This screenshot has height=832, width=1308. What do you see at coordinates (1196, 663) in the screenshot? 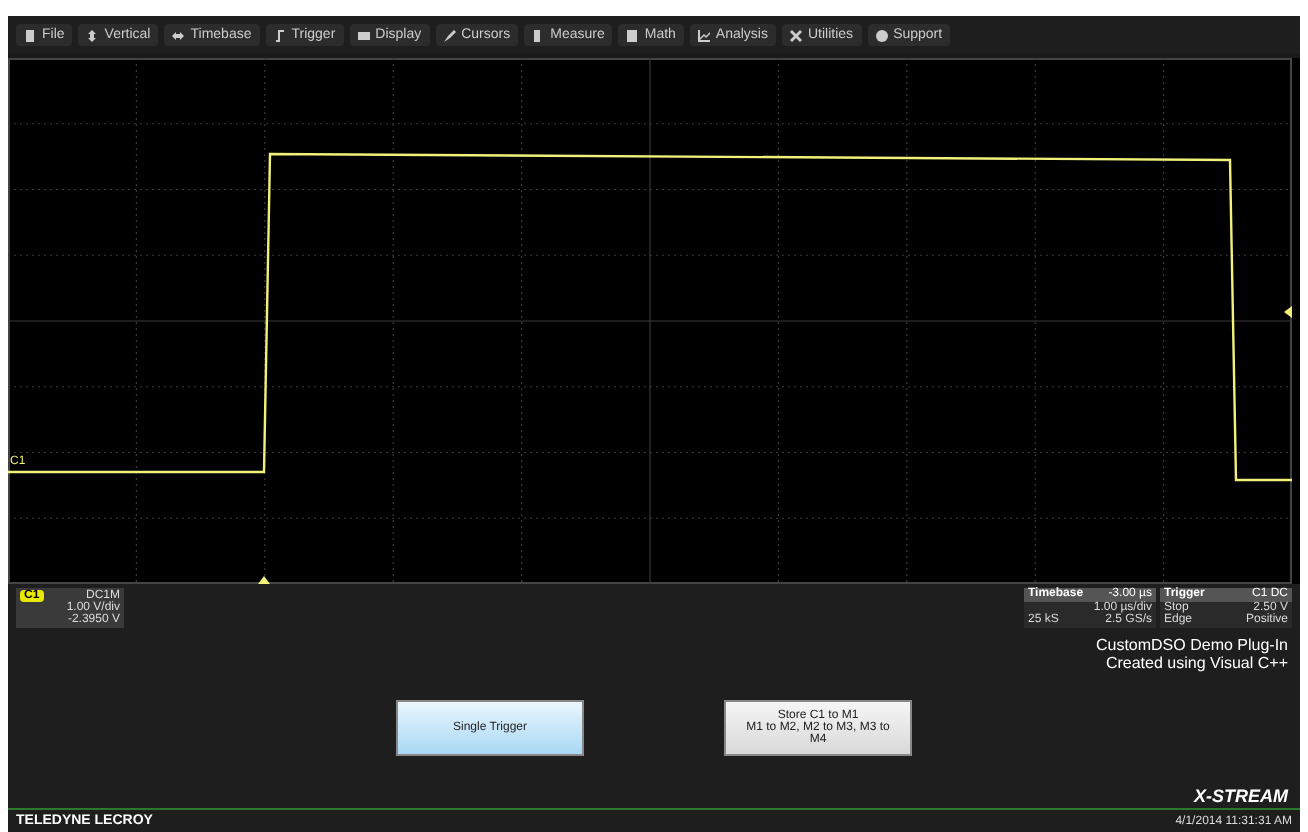
I see `plugin-text: Created using Visual C++` at bounding box center [1196, 663].